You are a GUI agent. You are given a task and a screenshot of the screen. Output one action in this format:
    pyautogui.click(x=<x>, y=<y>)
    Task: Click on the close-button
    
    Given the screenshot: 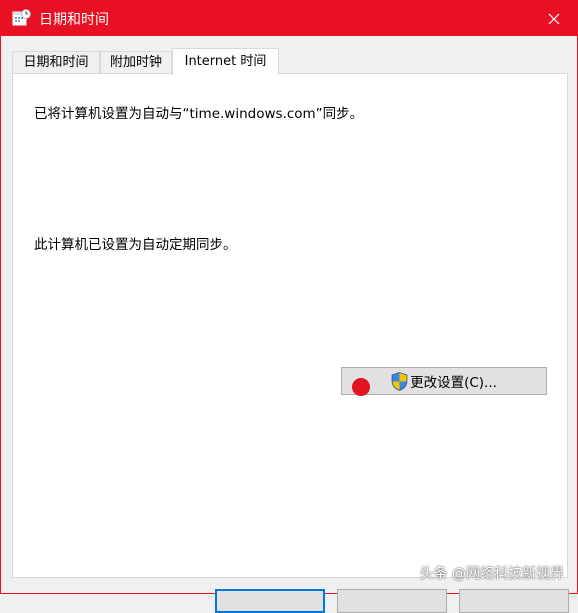 What is the action you would take?
    pyautogui.click(x=554, y=18)
    